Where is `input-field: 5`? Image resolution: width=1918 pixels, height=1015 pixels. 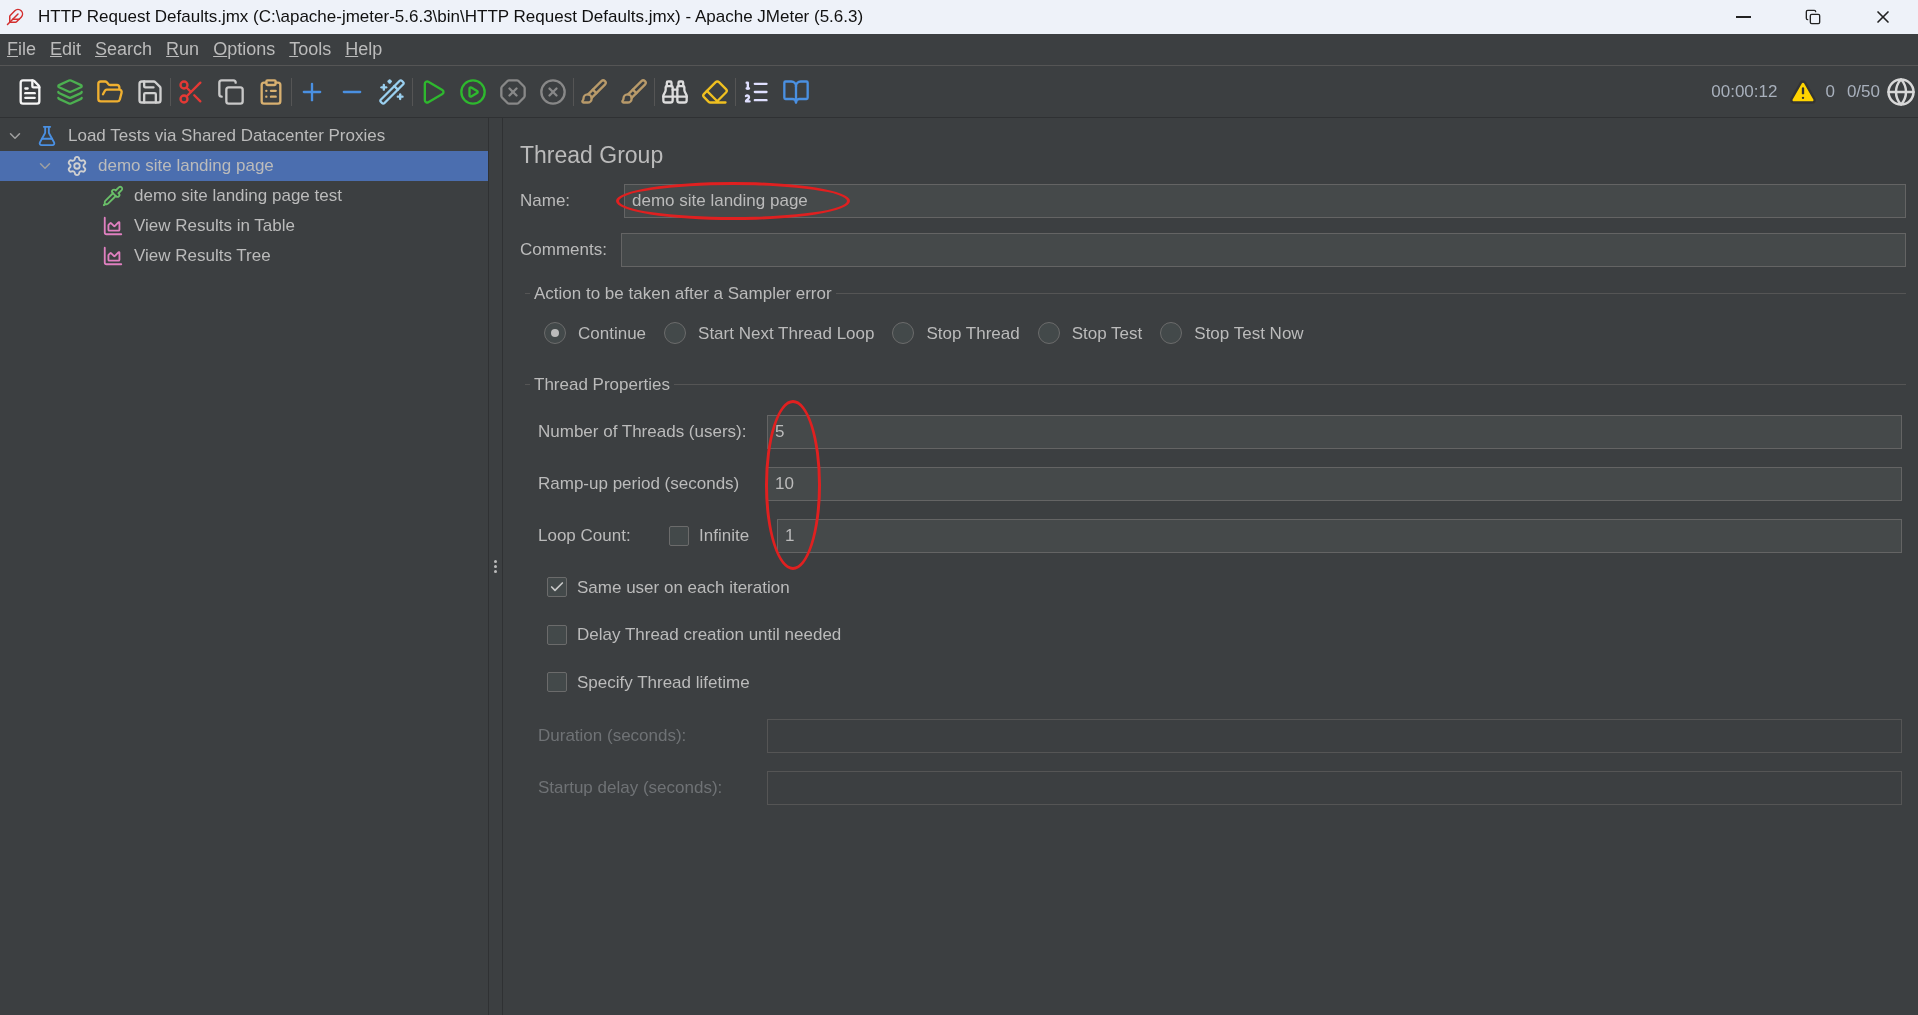
input-field: 5 is located at coordinates (1334, 431).